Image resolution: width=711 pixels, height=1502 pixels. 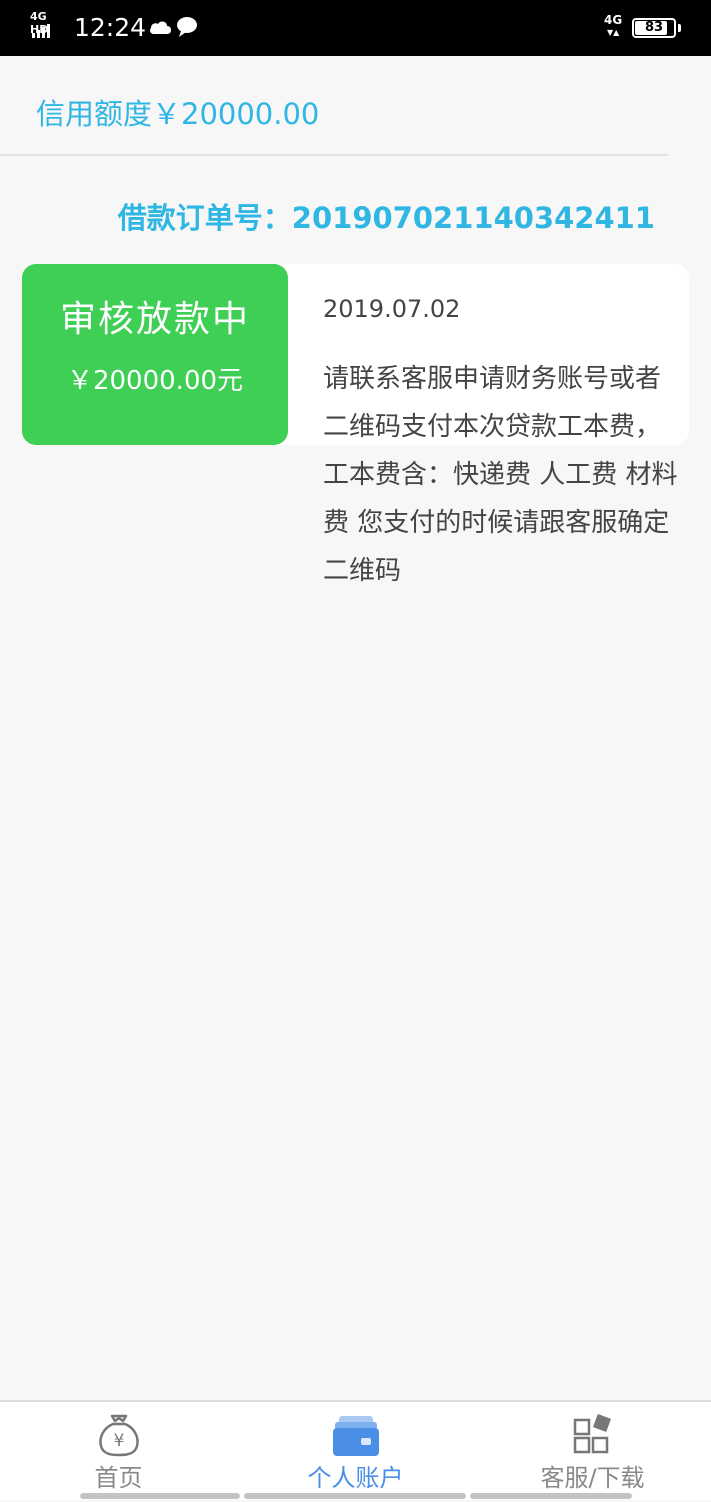 I want to click on tab-personal-account: 个人账户, so click(x=355, y=1452).